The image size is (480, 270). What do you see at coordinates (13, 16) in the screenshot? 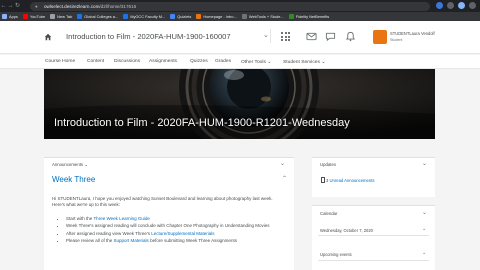
I see `bookmark-label: Apps` at bounding box center [13, 16].